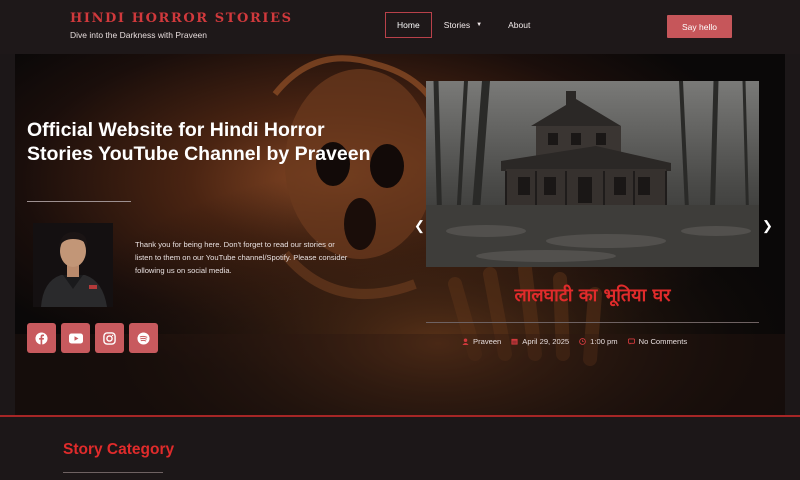 The width and height of the screenshot is (800, 480). I want to click on youtube-link, so click(75, 338).